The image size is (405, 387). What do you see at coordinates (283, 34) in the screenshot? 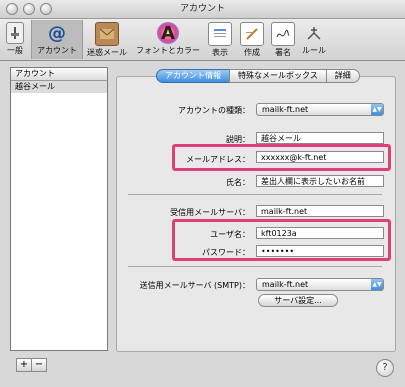
I see `signatures-icon` at bounding box center [283, 34].